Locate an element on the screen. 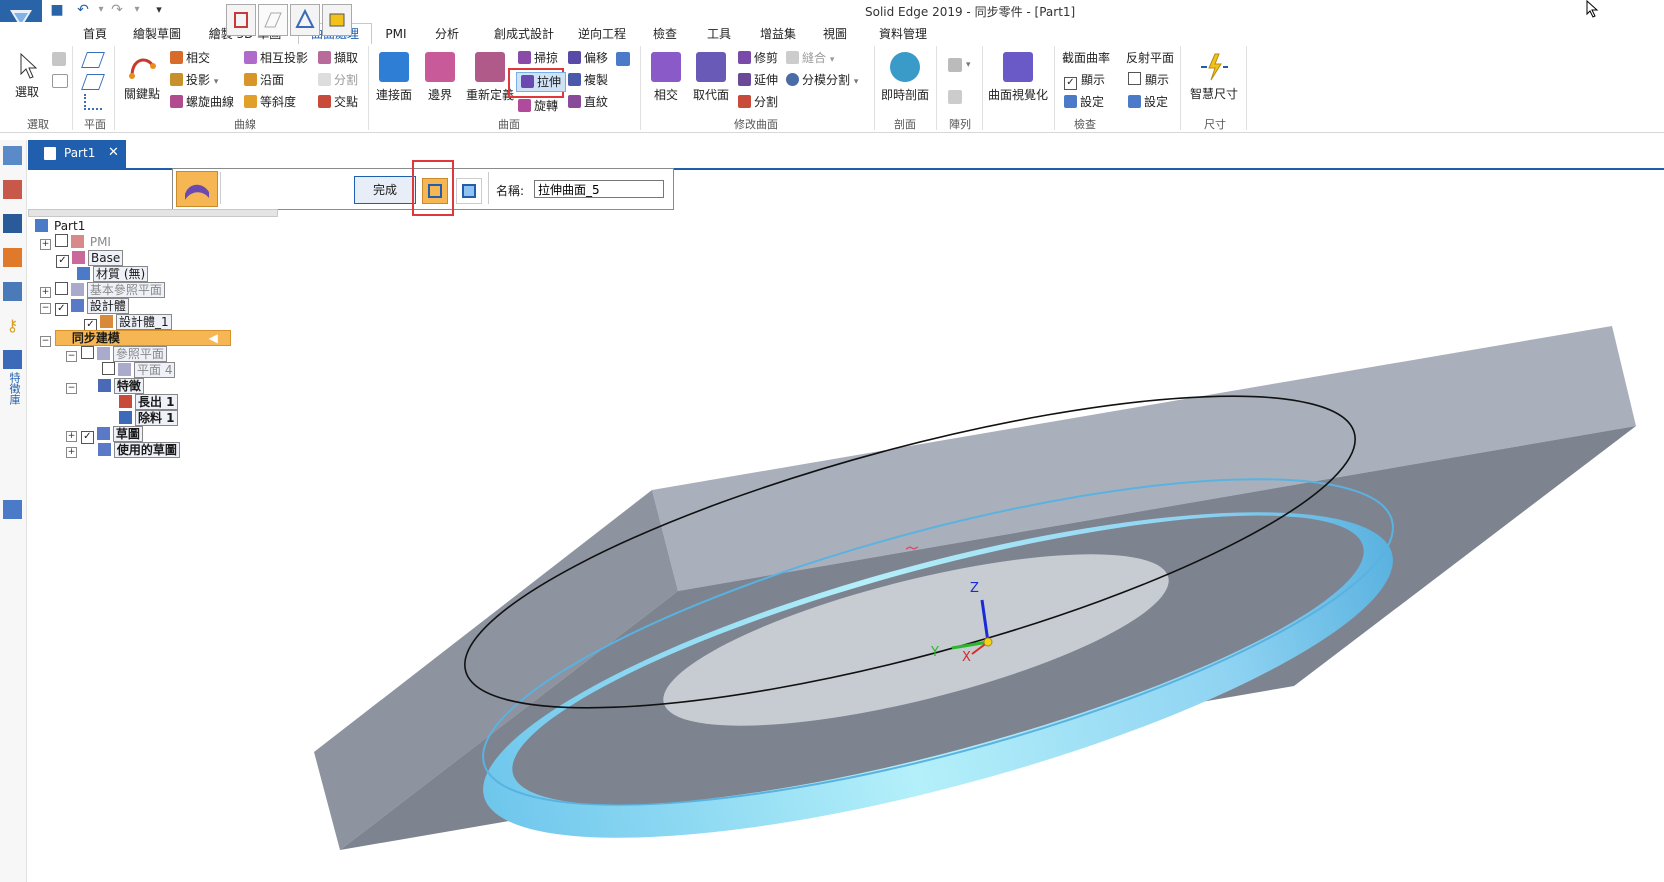 The height and width of the screenshot is (882, 1664). tab-pmi: PMI is located at coordinates (396, 34).